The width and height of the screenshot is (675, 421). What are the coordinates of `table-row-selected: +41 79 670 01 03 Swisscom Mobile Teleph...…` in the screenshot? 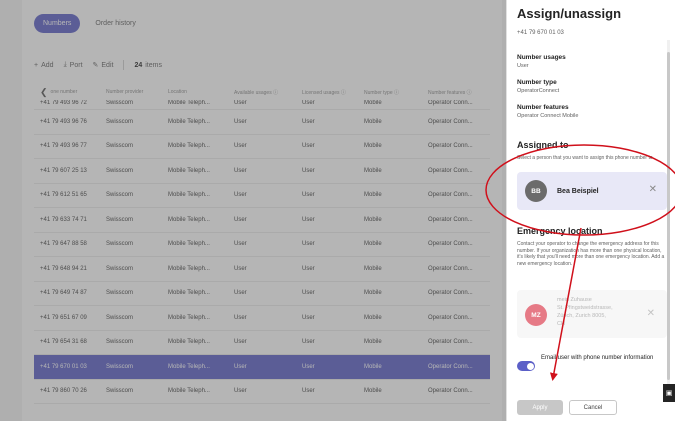 It's located at (262, 367).